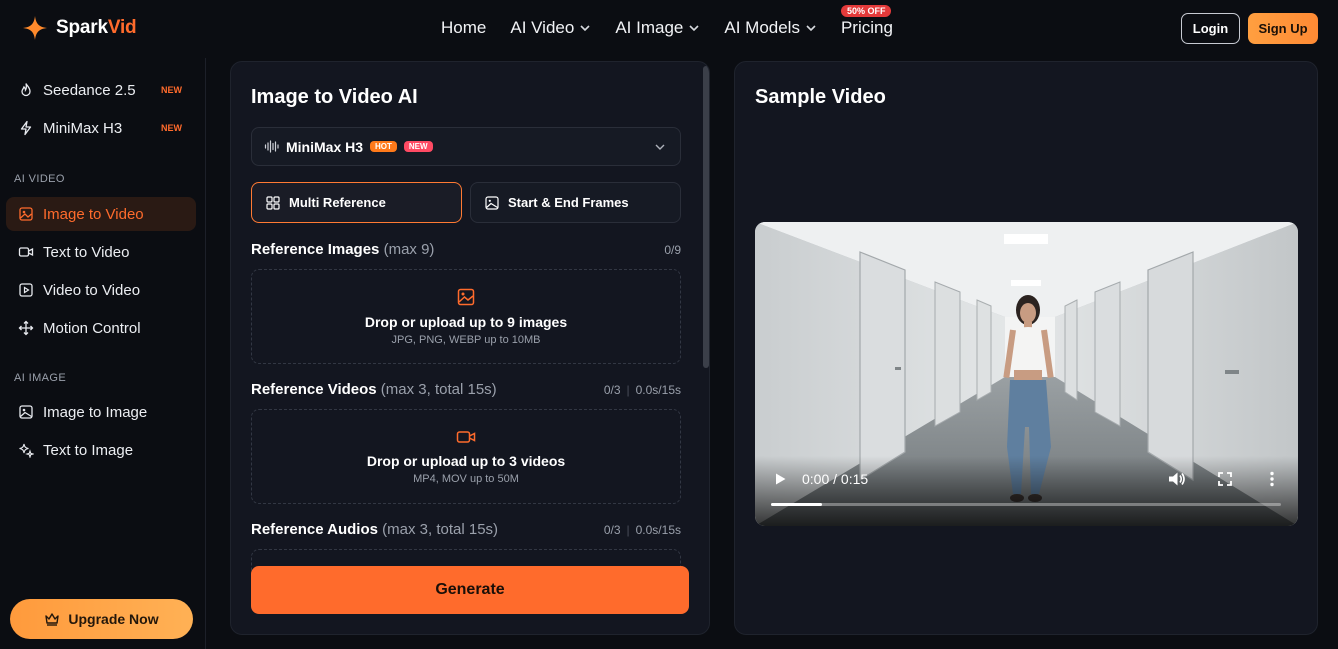  What do you see at coordinates (466, 436) in the screenshot?
I see `video-upload-icon` at bounding box center [466, 436].